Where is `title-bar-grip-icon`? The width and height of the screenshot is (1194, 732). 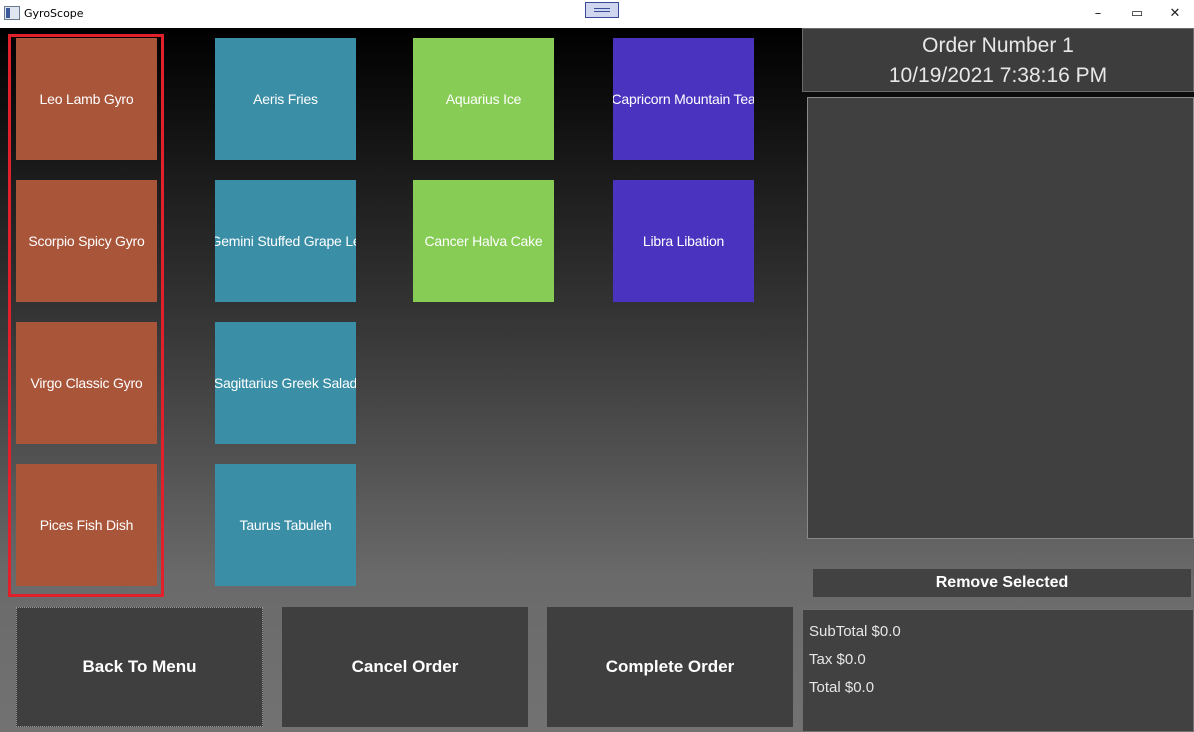 title-bar-grip-icon is located at coordinates (602, 10).